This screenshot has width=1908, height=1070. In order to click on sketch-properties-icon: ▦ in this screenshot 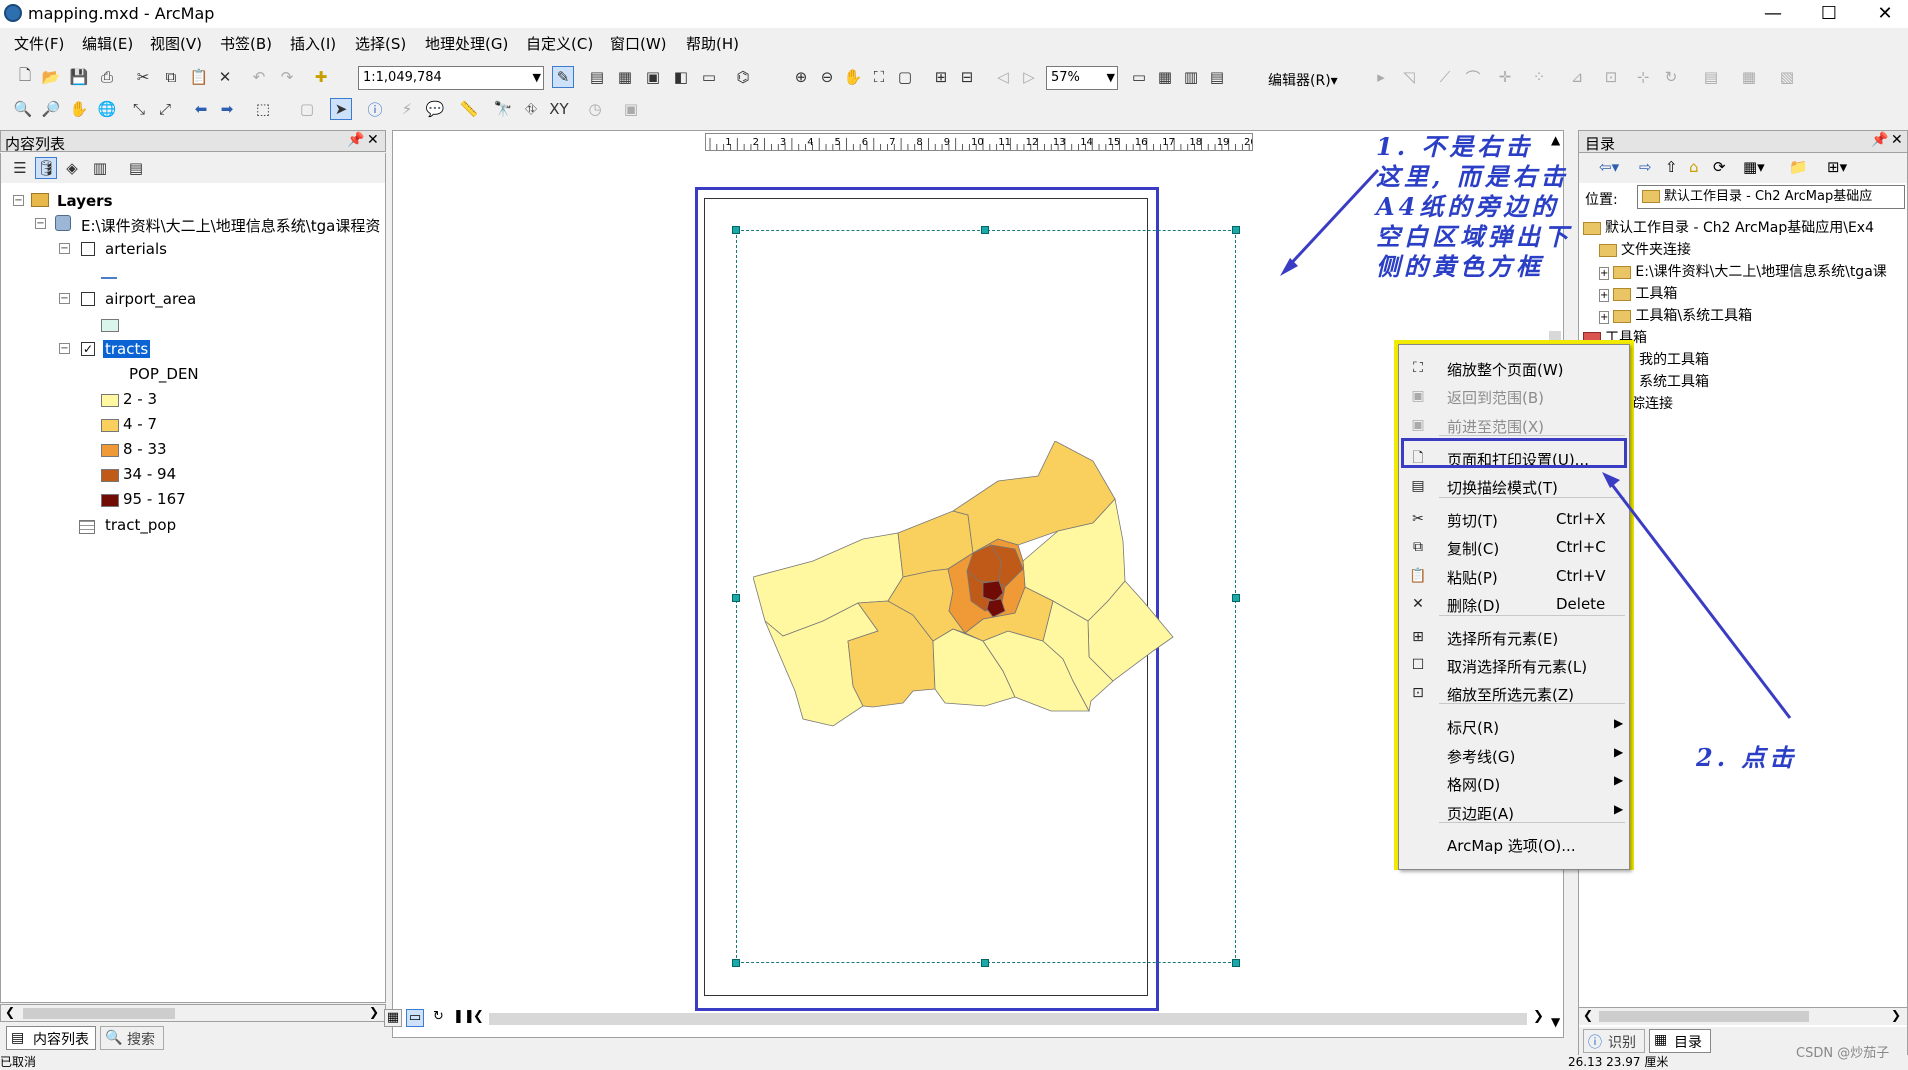, I will do `click(1749, 77)`.